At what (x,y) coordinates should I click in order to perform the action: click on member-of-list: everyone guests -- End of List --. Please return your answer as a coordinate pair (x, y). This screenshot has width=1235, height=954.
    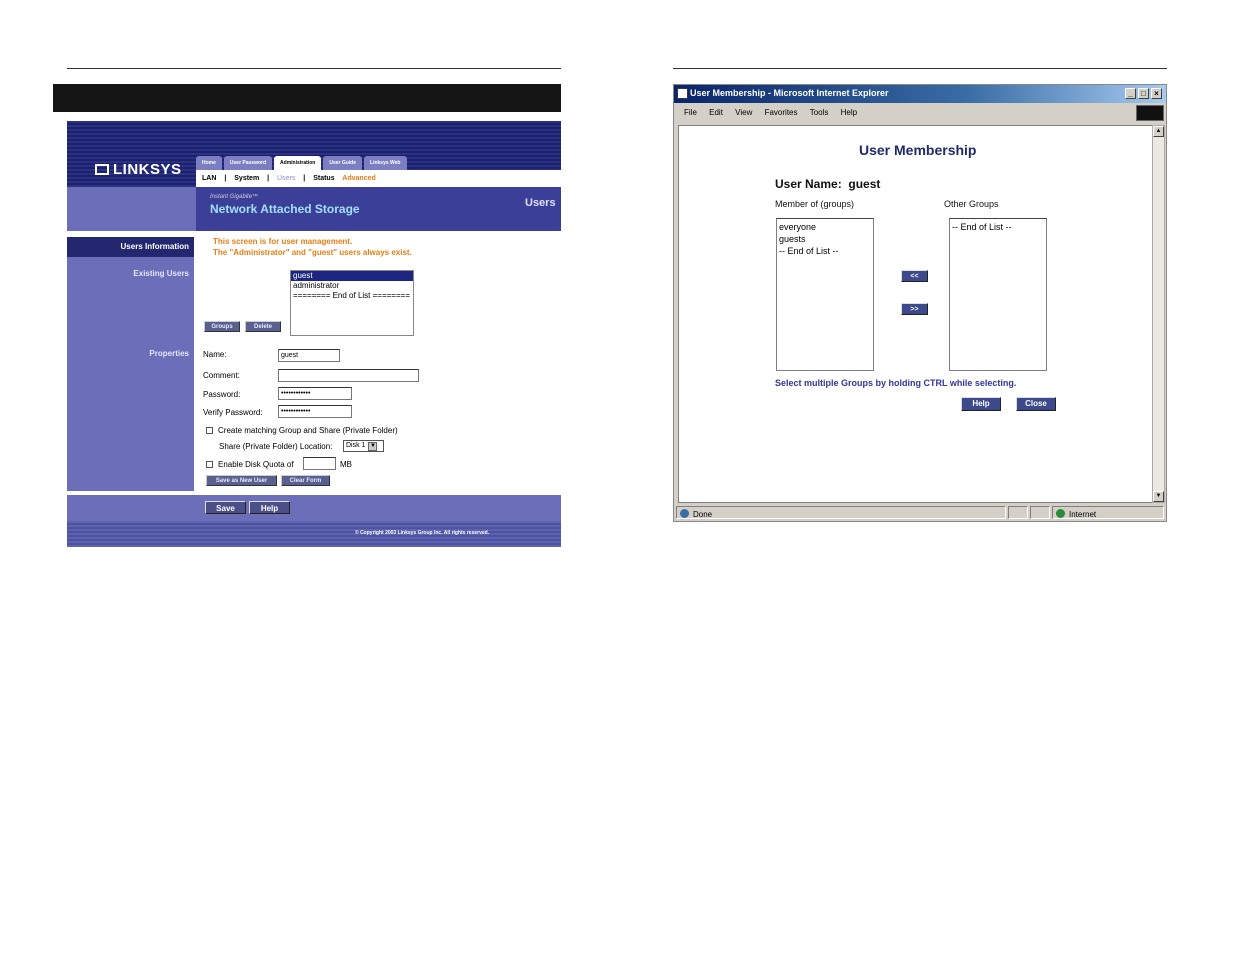
    Looking at the image, I should click on (825, 294).